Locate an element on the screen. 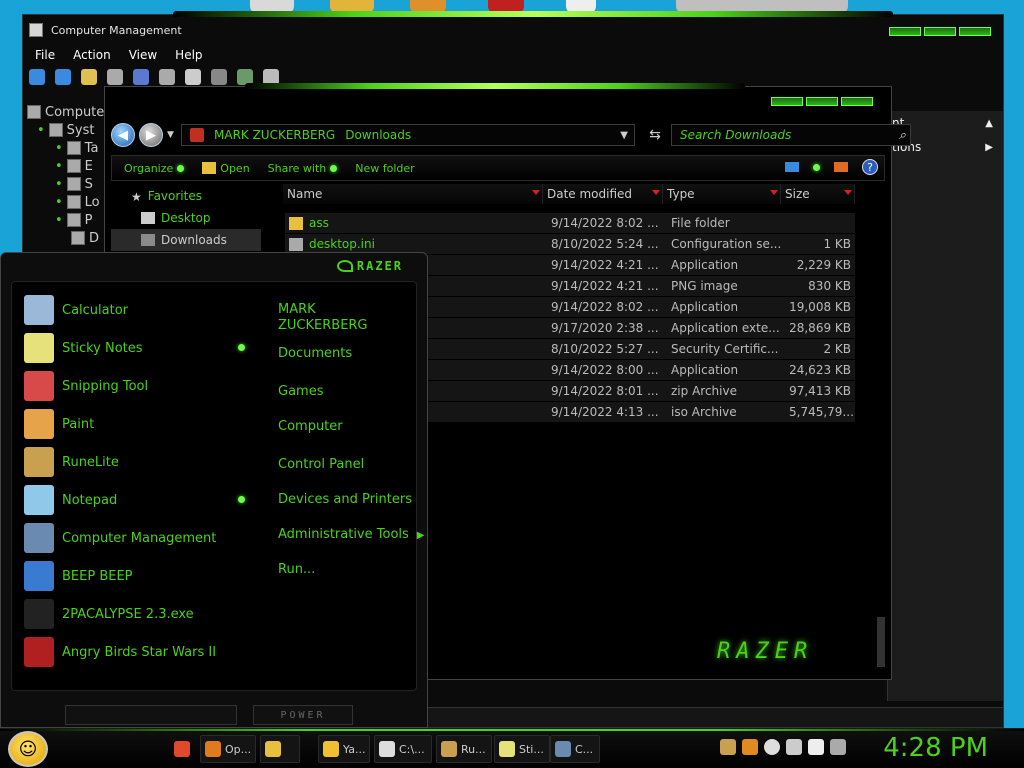  help-icon is located at coordinates (141, 77).